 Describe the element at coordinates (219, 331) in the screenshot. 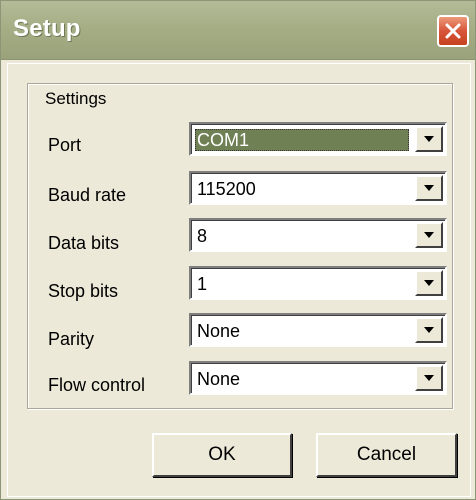

I see `parity-value: None` at that location.